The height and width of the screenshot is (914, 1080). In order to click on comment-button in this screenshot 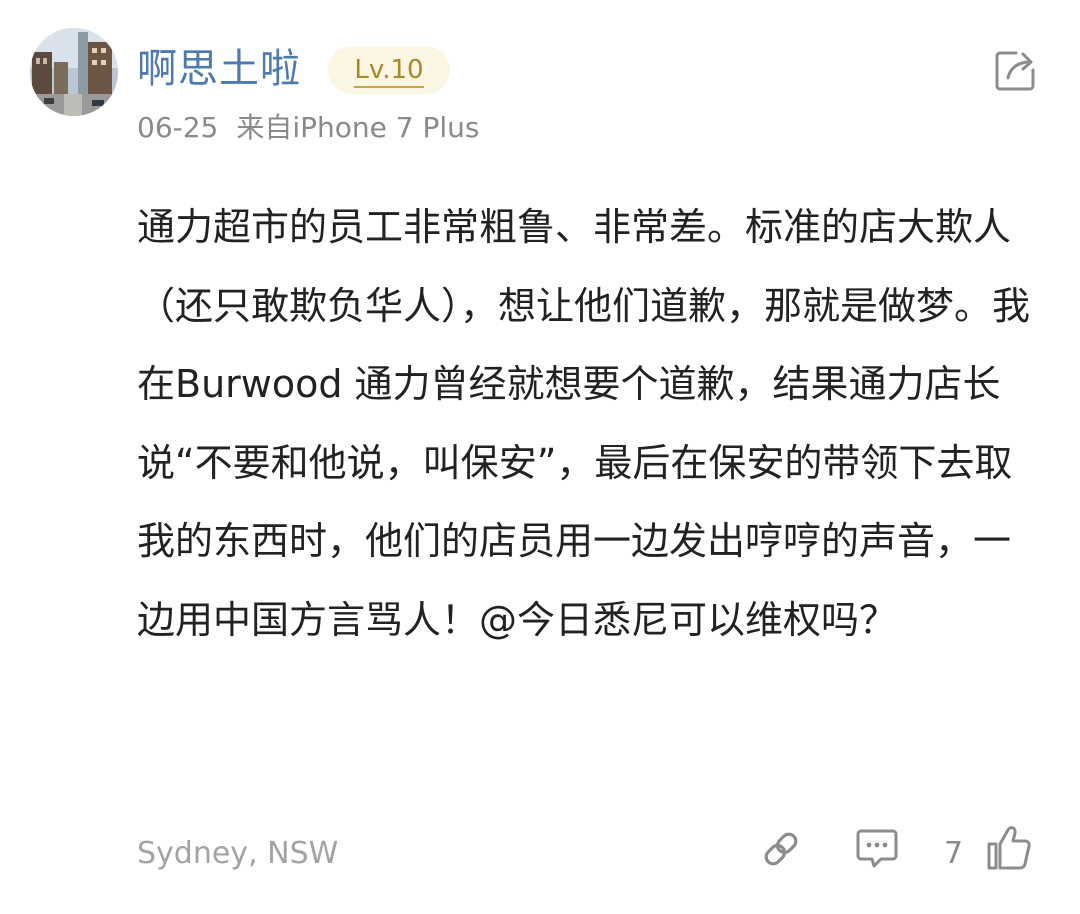, I will do `click(877, 849)`.